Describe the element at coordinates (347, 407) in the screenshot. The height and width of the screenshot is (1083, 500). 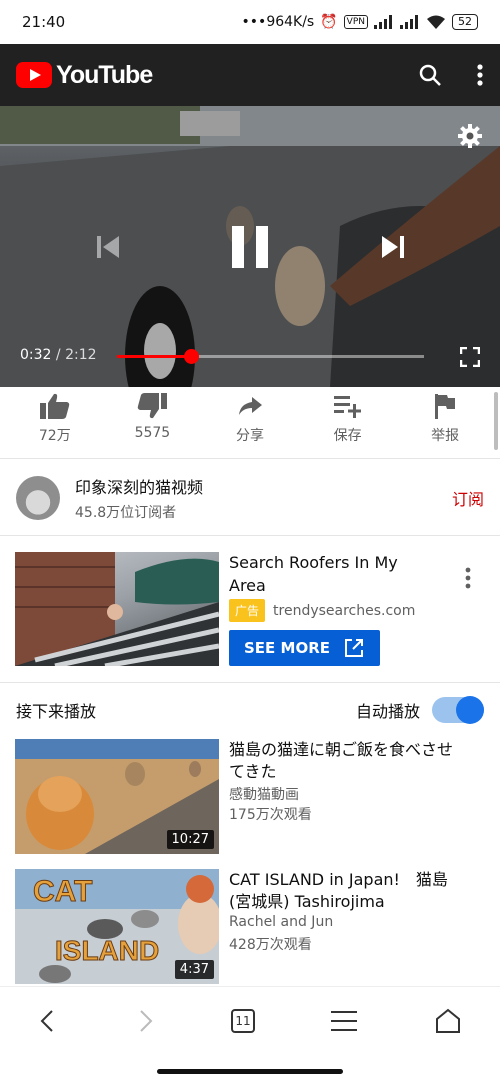
I see `playlist-add-icon` at that location.